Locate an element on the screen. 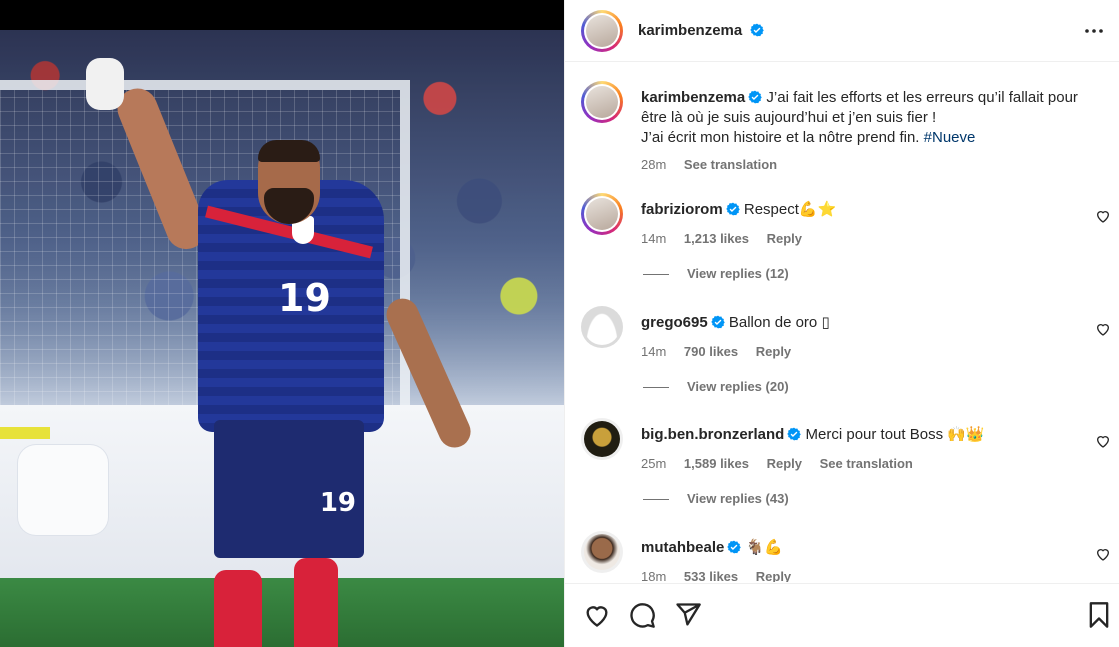  right-sock is located at coordinates (316, 602).